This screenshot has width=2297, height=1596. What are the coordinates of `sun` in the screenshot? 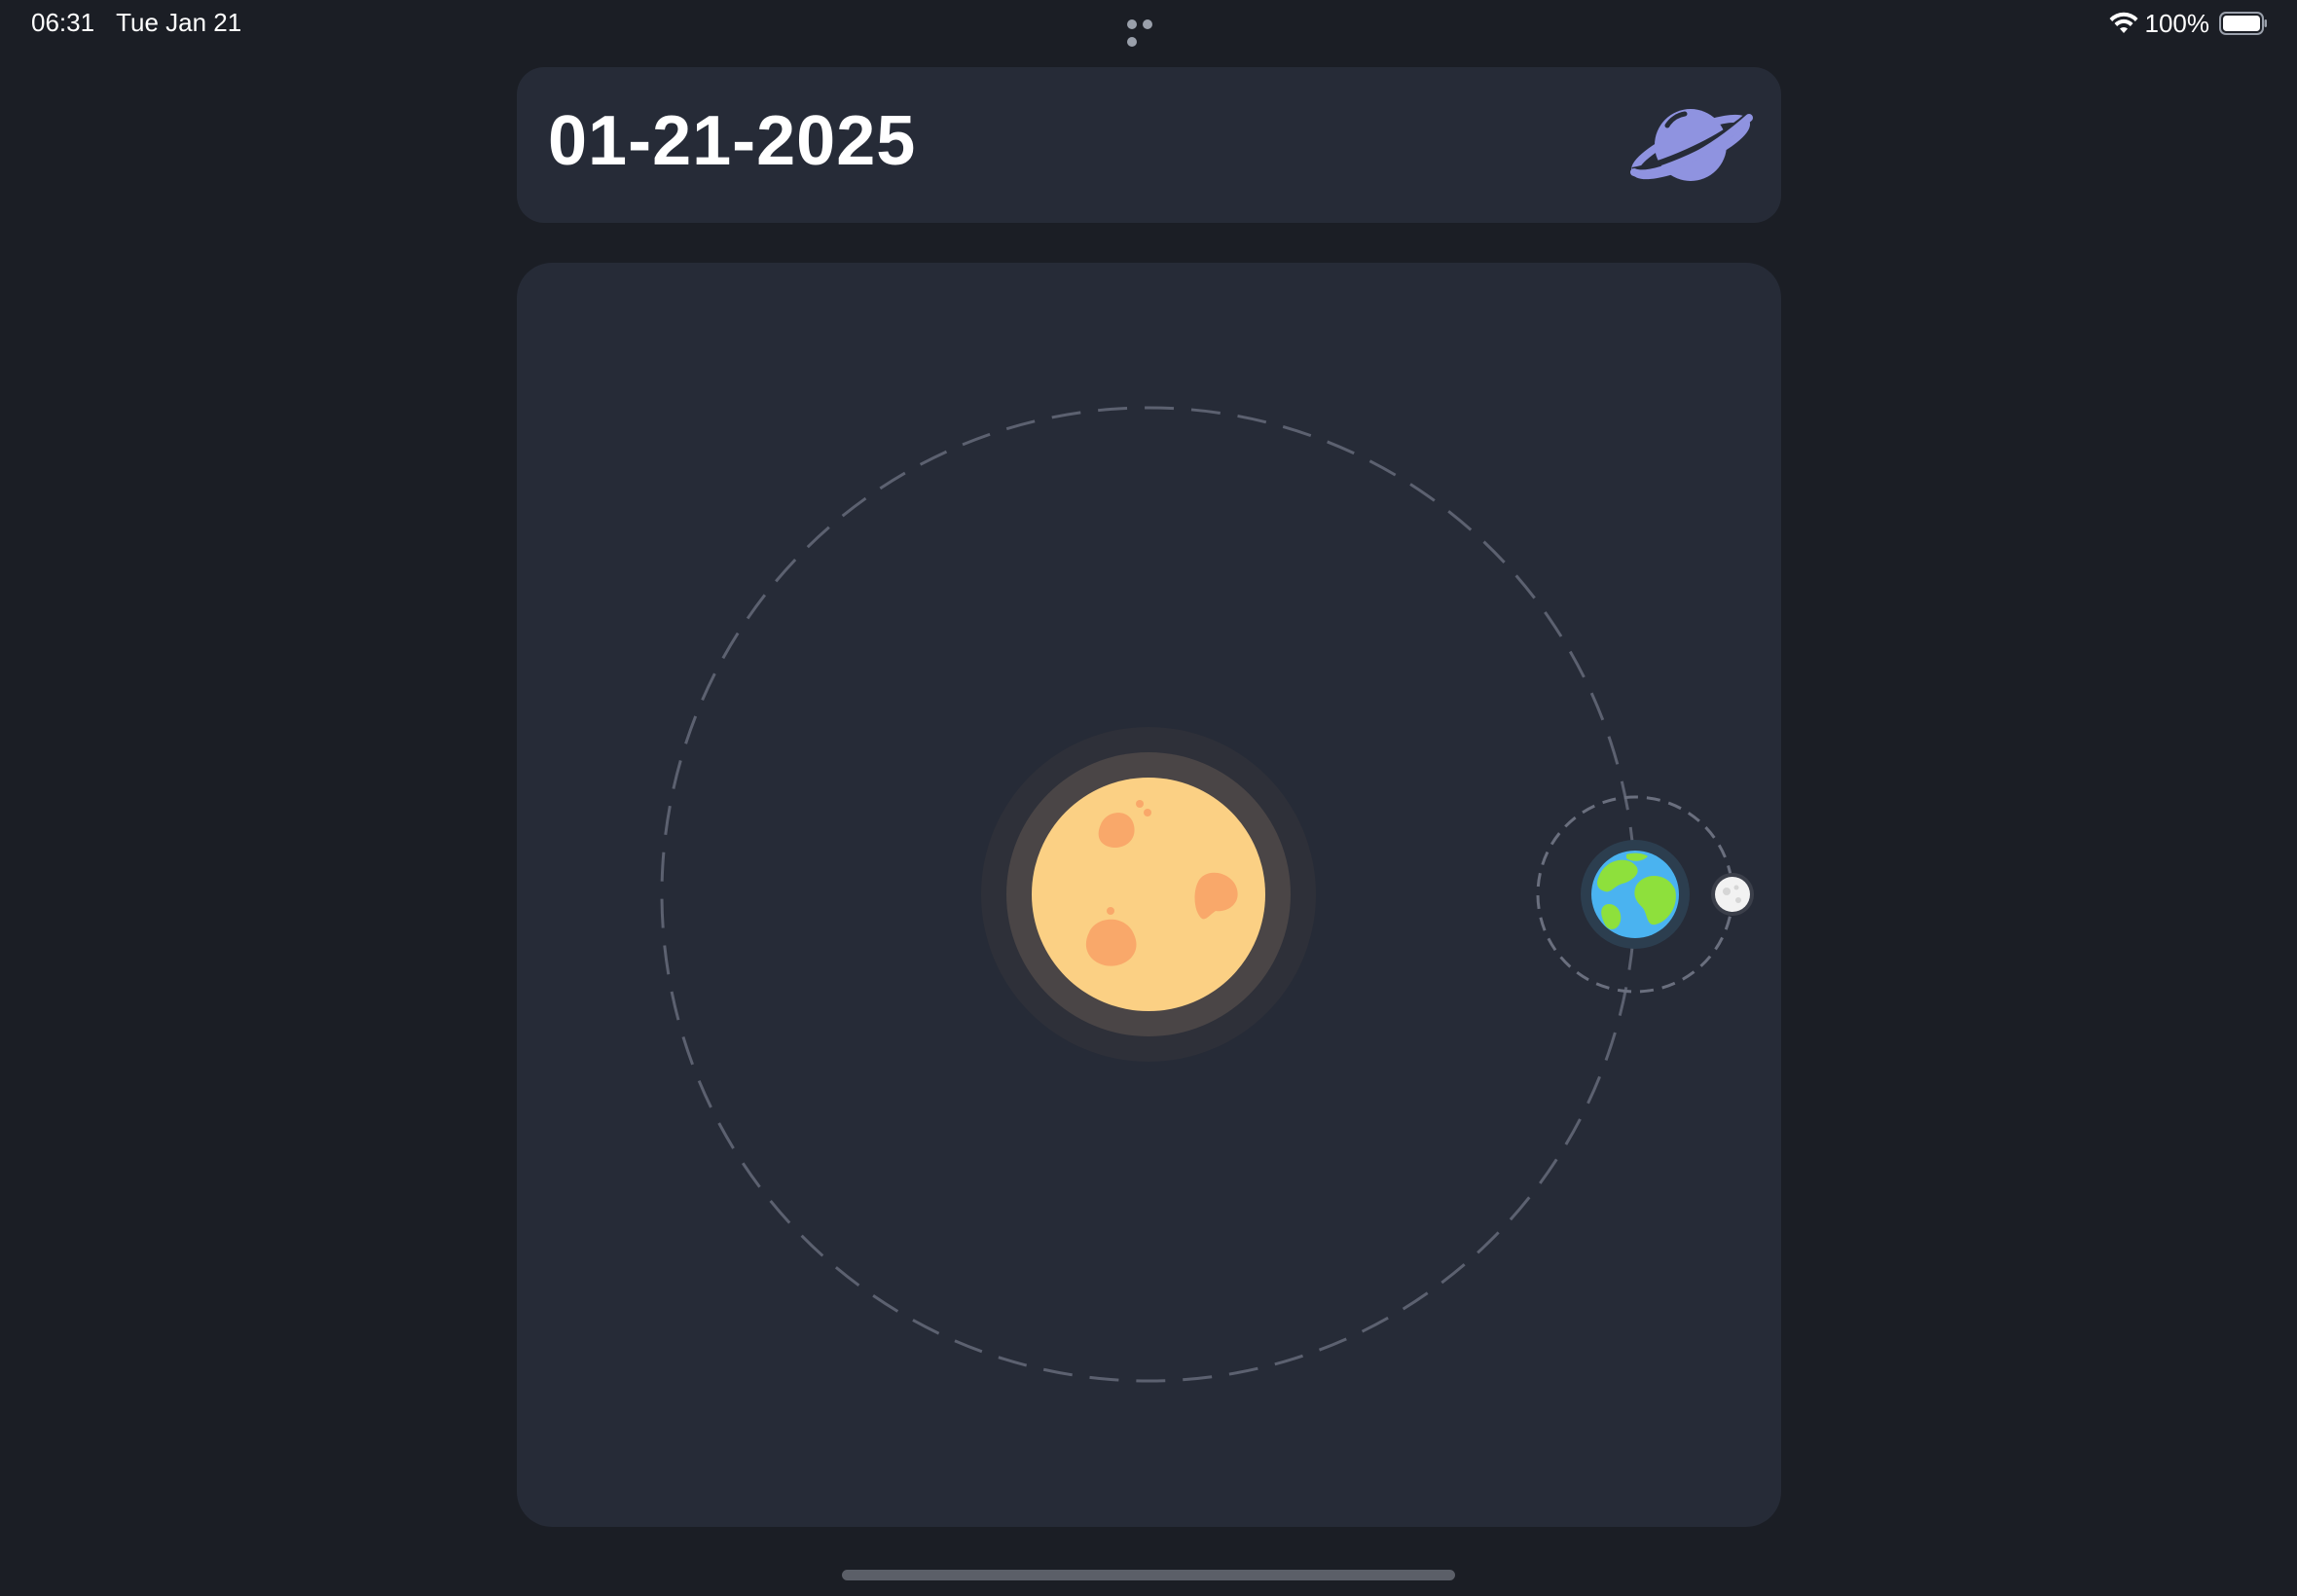 It's located at (1148, 894).